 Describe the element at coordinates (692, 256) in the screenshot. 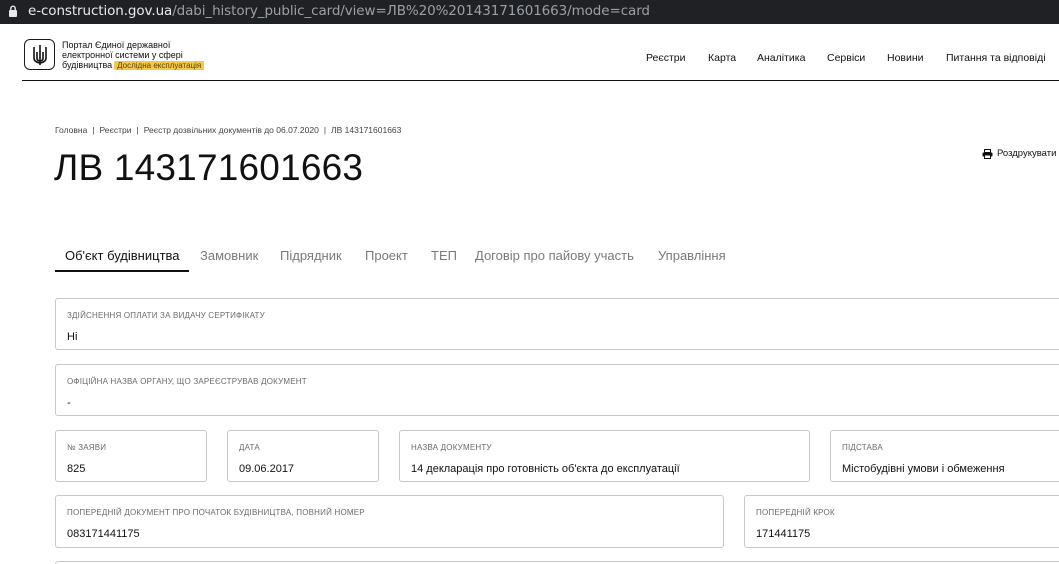

I see `tab-management: Управління` at that location.